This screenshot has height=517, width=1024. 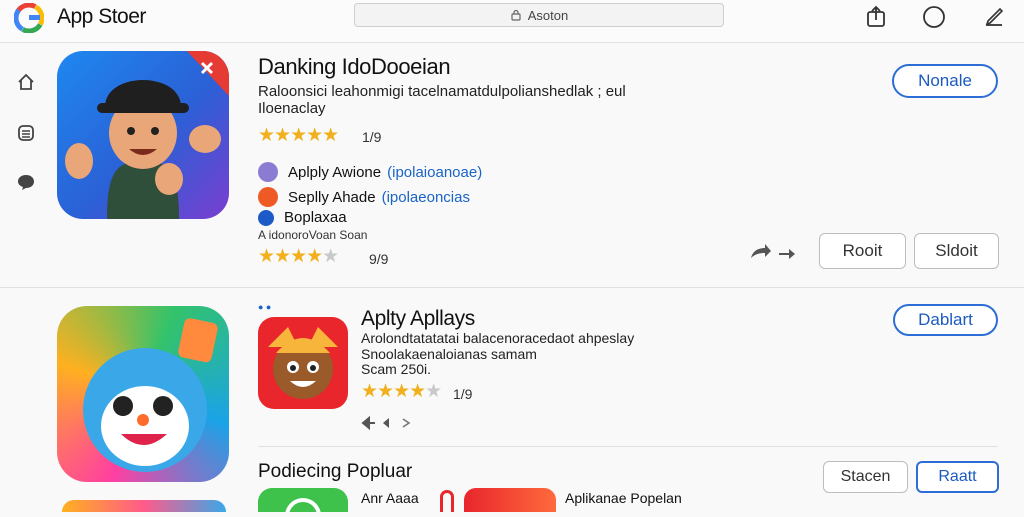 What do you see at coordinates (29, 18) in the screenshot?
I see `app-store-logo-icon` at bounding box center [29, 18].